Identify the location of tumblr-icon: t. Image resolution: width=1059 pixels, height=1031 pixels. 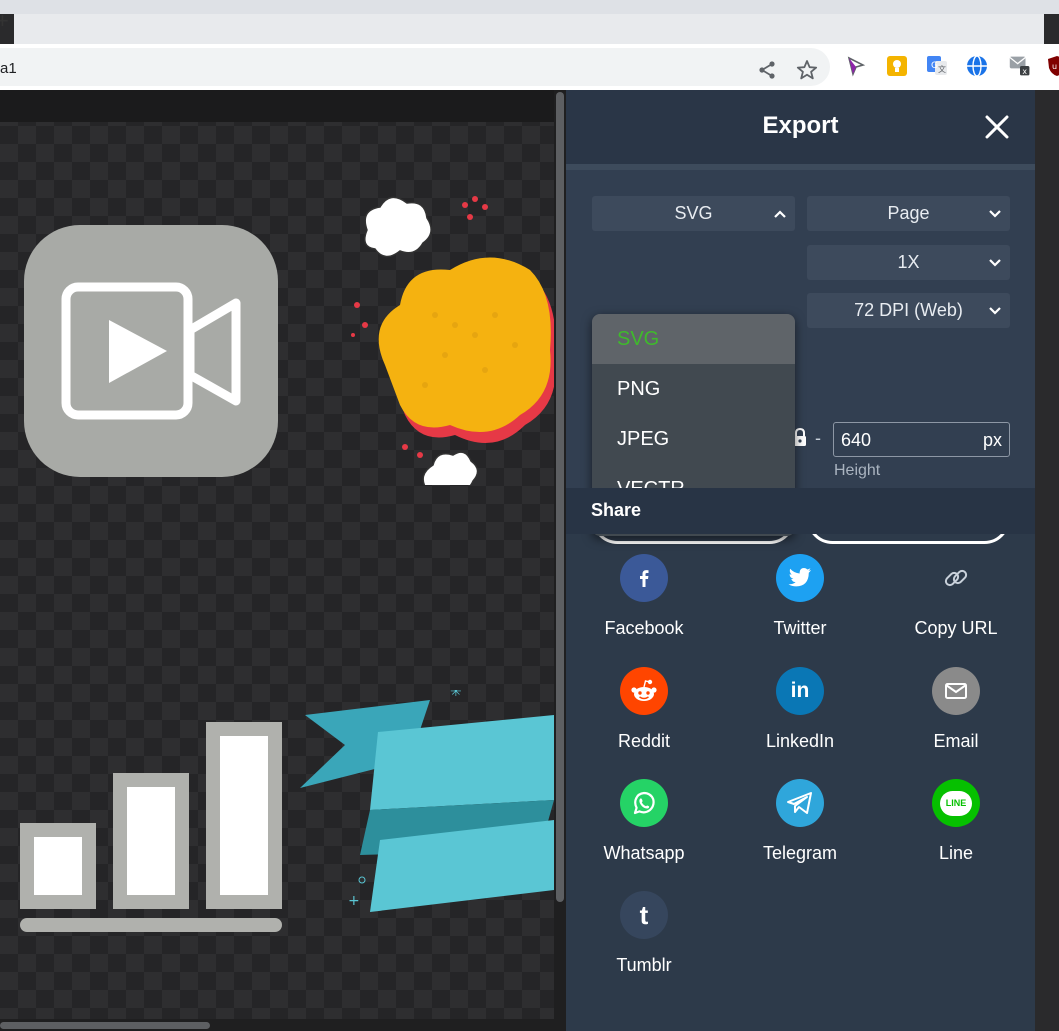
(644, 915).